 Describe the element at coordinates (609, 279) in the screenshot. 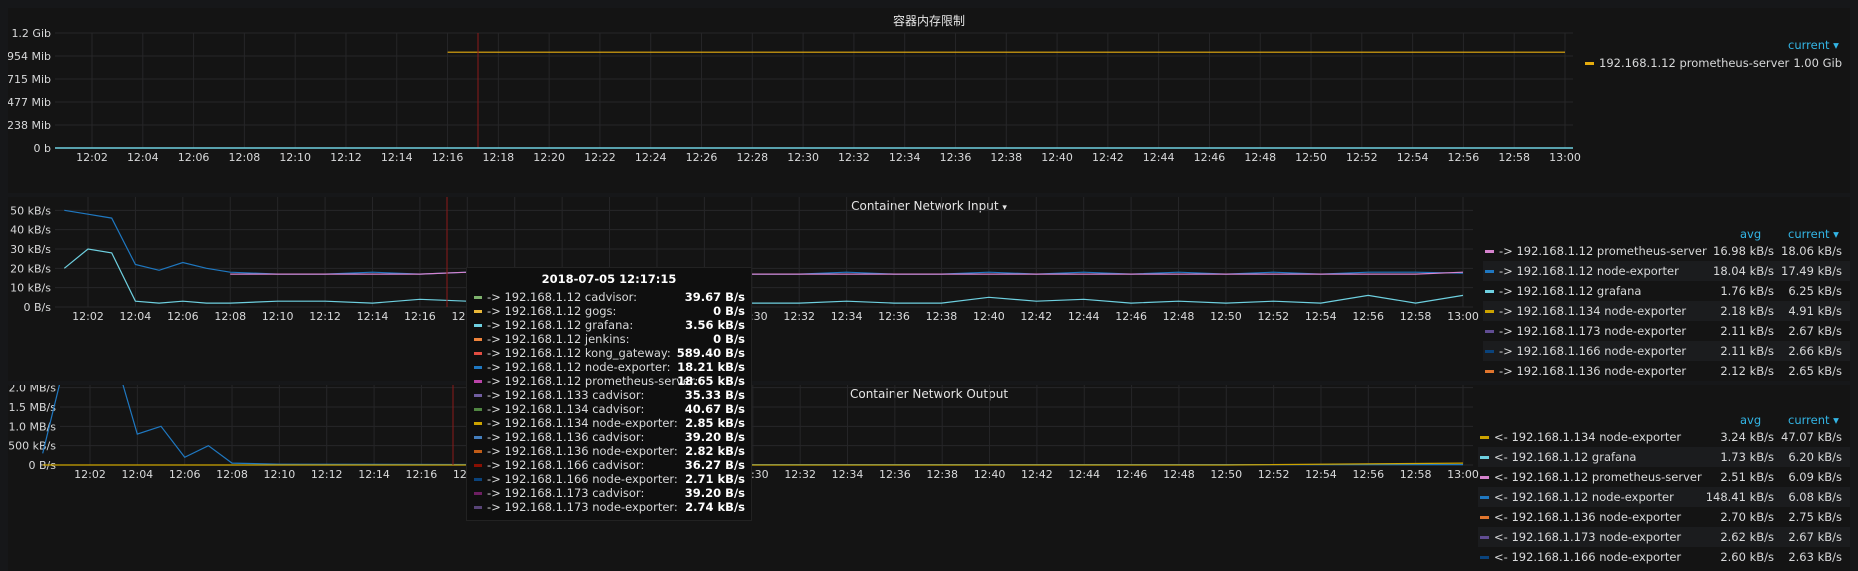

I see `tooltip-time: 2018-07-05 12:17:15` at that location.